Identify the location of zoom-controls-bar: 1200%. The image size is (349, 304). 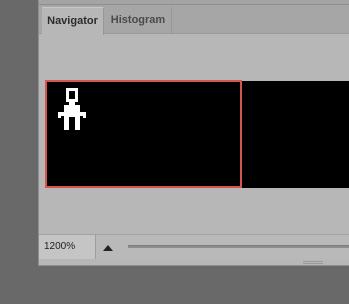
(194, 246).